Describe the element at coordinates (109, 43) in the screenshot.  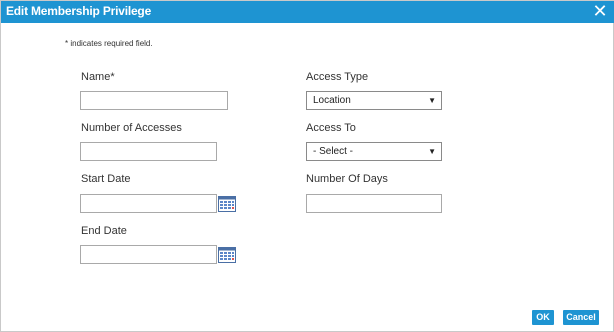
I see `required-field-note: * indicates required field.` at that location.